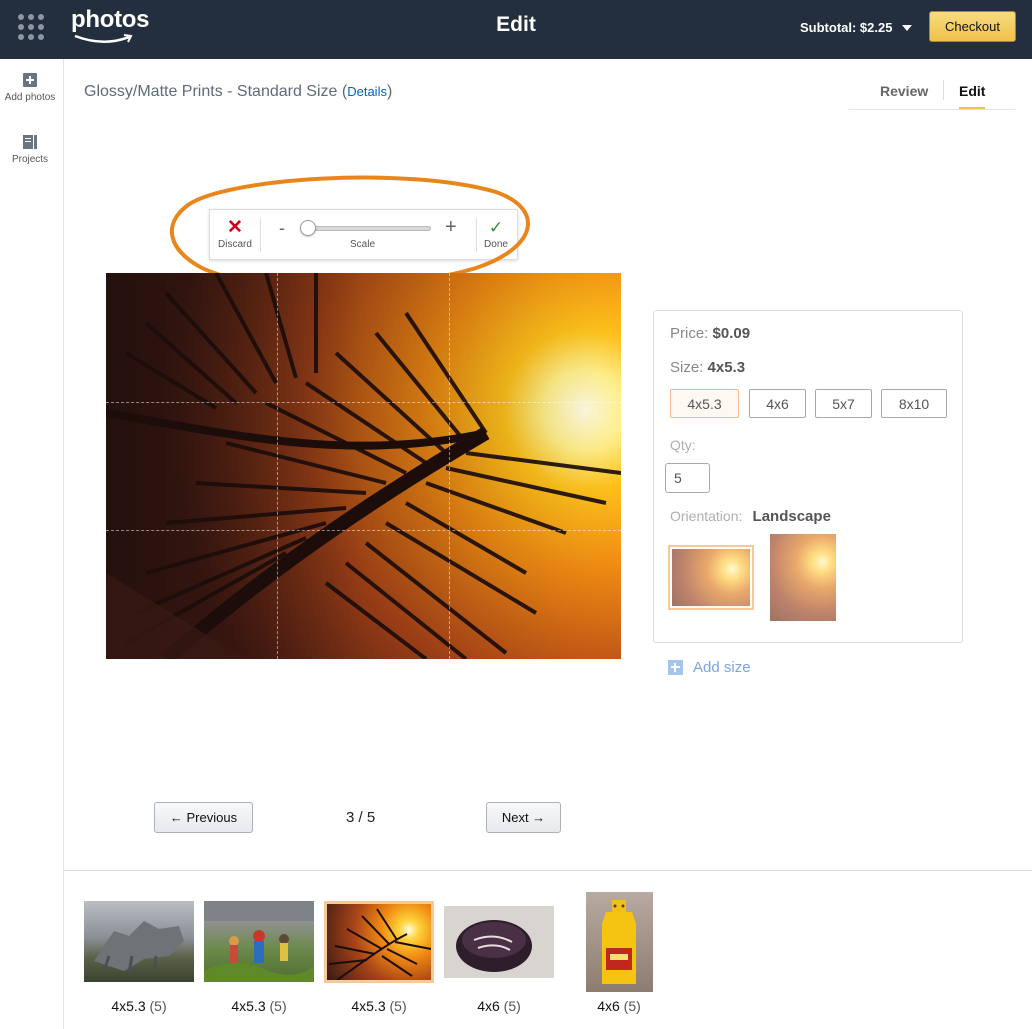 The height and width of the screenshot is (1029, 1032). What do you see at coordinates (914, 403) in the screenshot?
I see `size-option-8x10: 8x10` at bounding box center [914, 403].